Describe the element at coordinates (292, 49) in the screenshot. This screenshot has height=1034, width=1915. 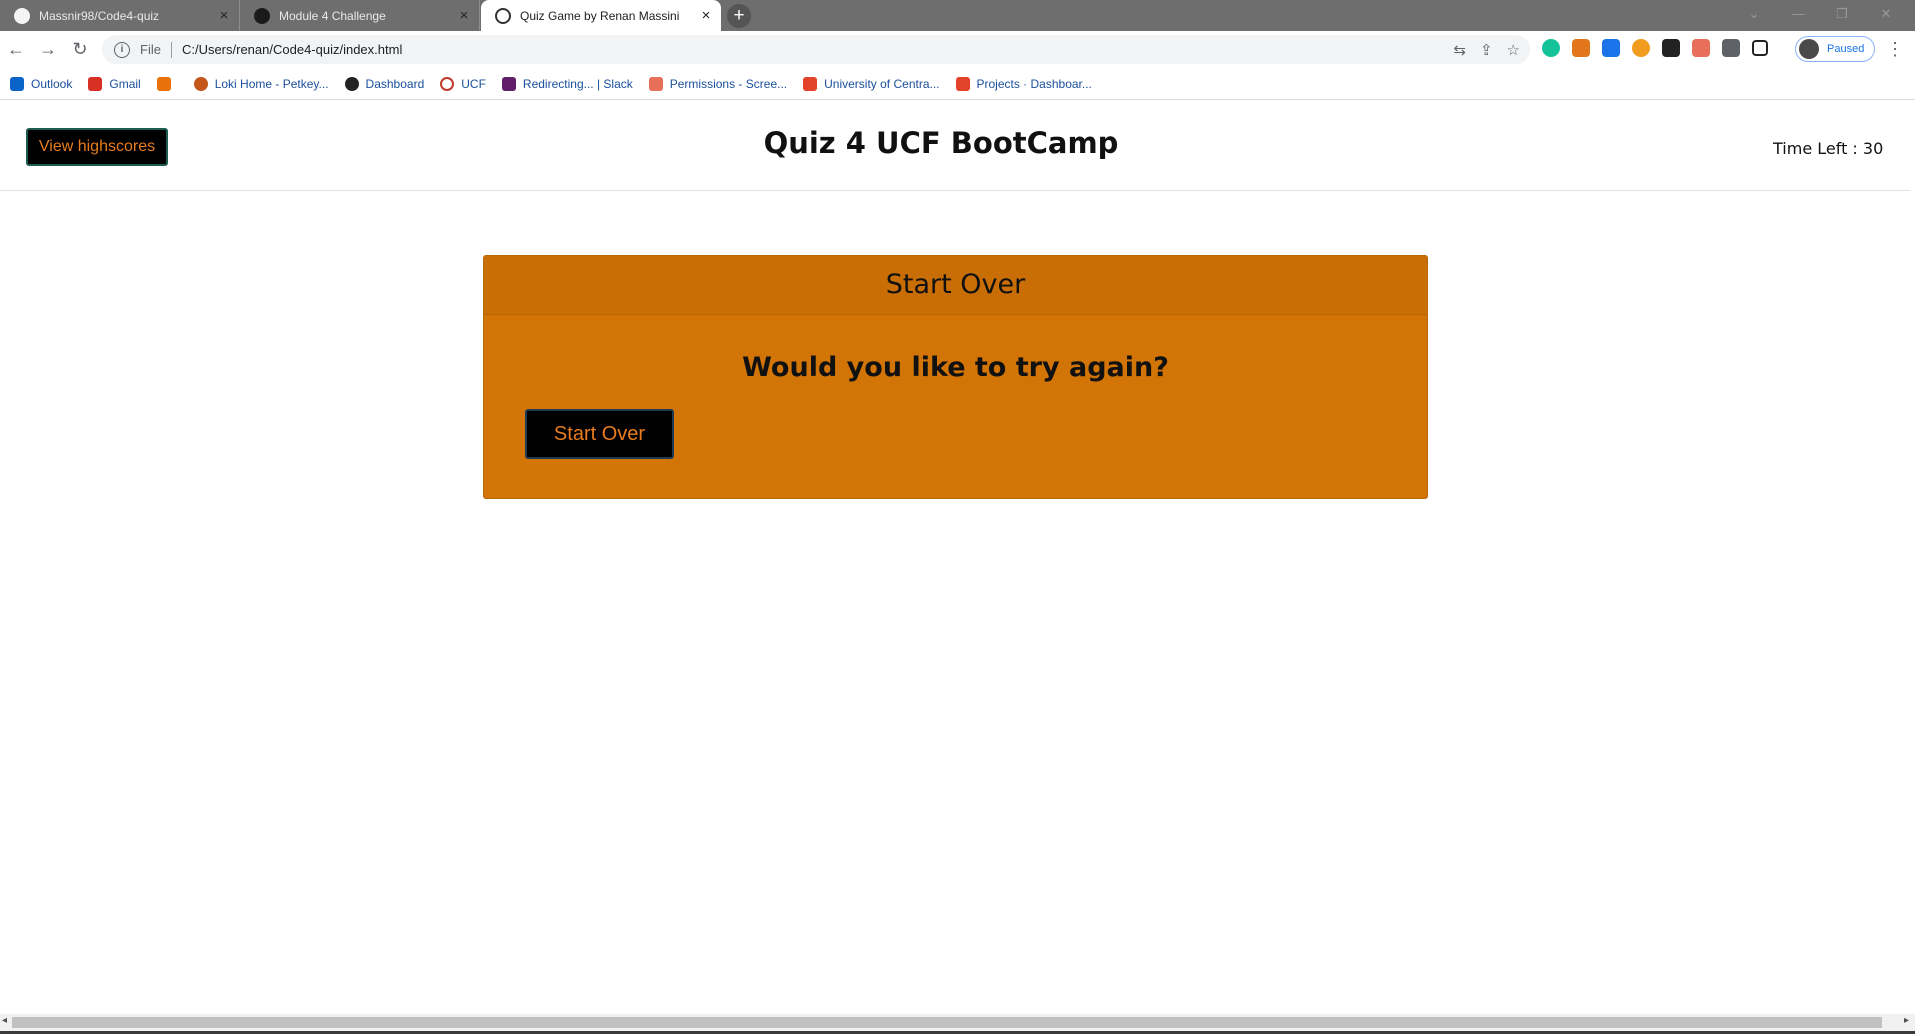
I see `address-url: C:/Users/renan/Code4-quiz/index.html` at that location.